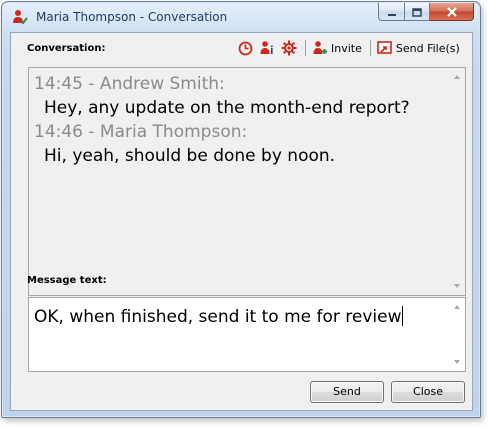 The image size is (488, 427). I want to click on minimize-icon, so click(392, 11).